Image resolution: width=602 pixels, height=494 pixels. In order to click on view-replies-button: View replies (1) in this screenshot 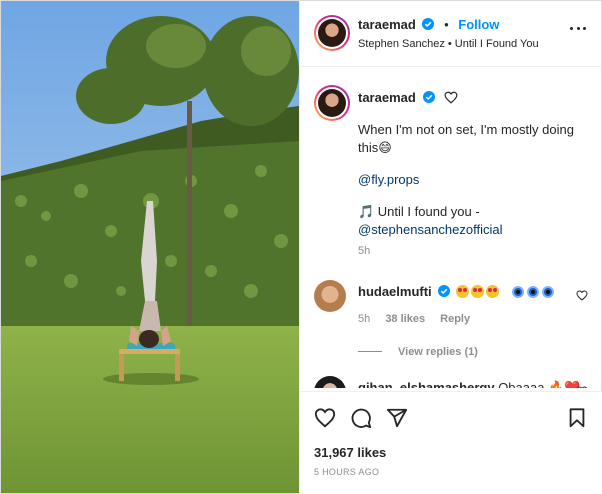, I will do `click(418, 352)`.